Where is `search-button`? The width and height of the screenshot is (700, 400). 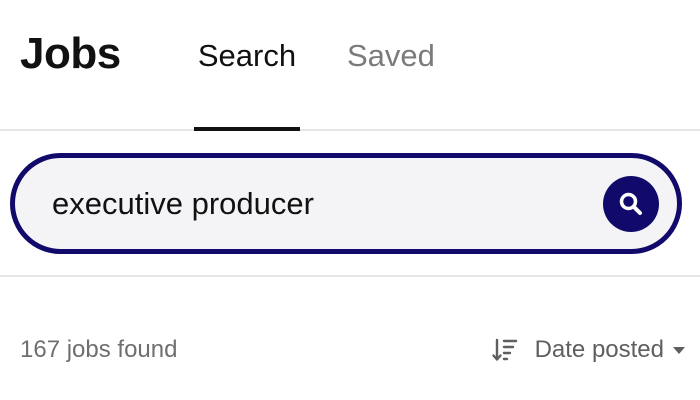
search-button is located at coordinates (631, 204).